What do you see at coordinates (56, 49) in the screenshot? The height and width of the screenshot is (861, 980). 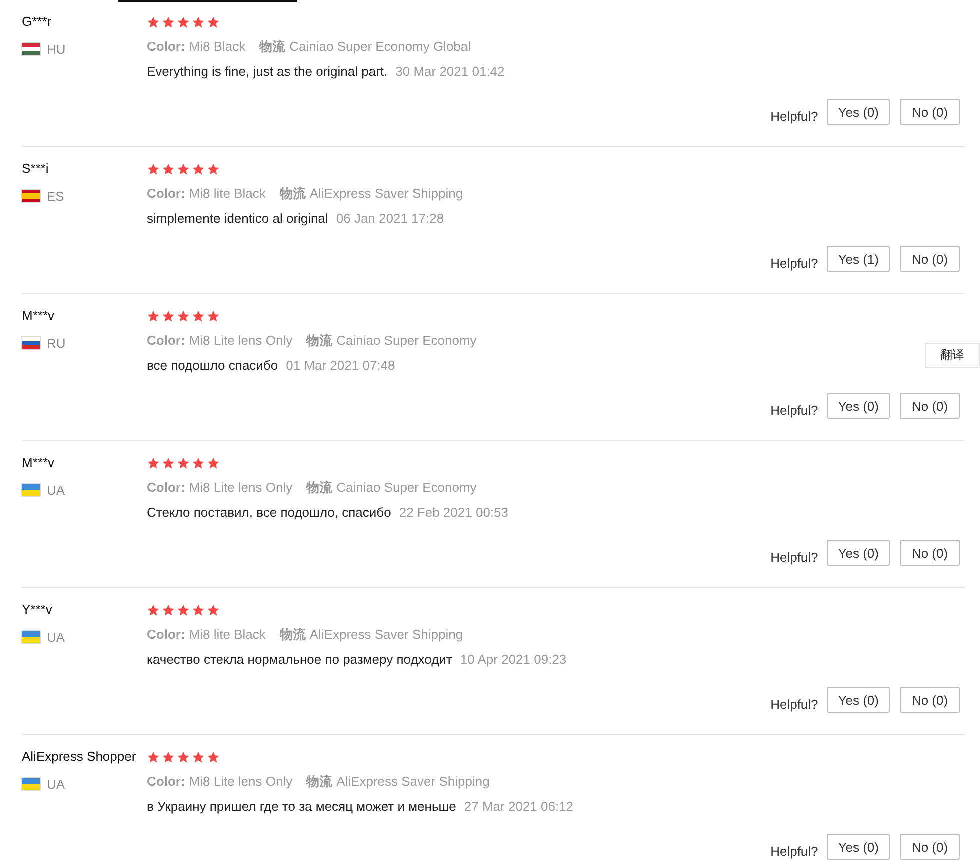 I see `country-code: HU` at bounding box center [56, 49].